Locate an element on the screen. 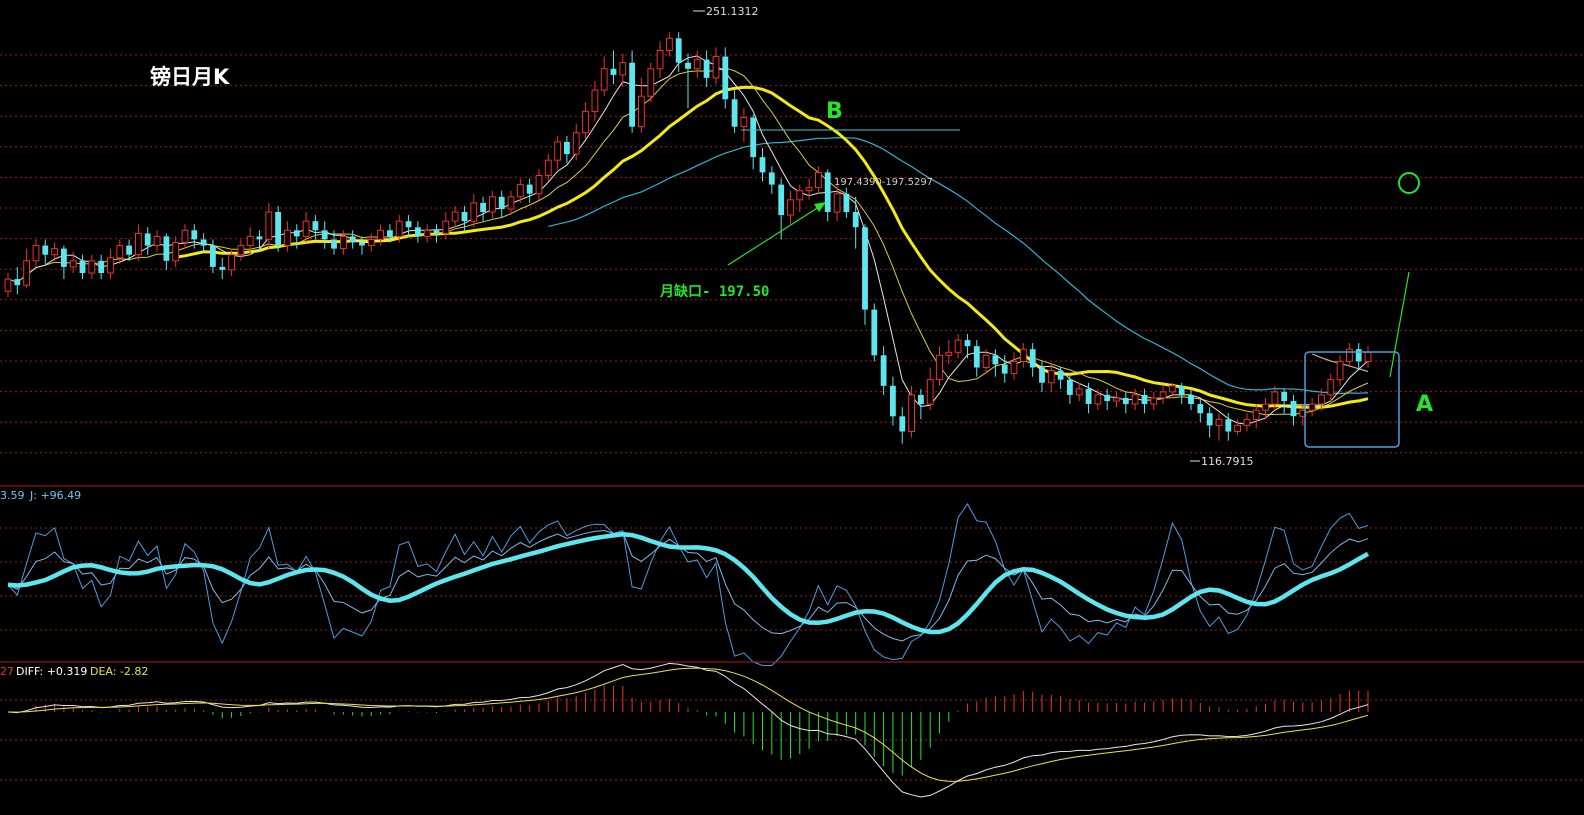 Image resolution: width=1584 pixels, height=815 pixels. gap-note: 月缺口- 197.50 is located at coordinates (714, 291).